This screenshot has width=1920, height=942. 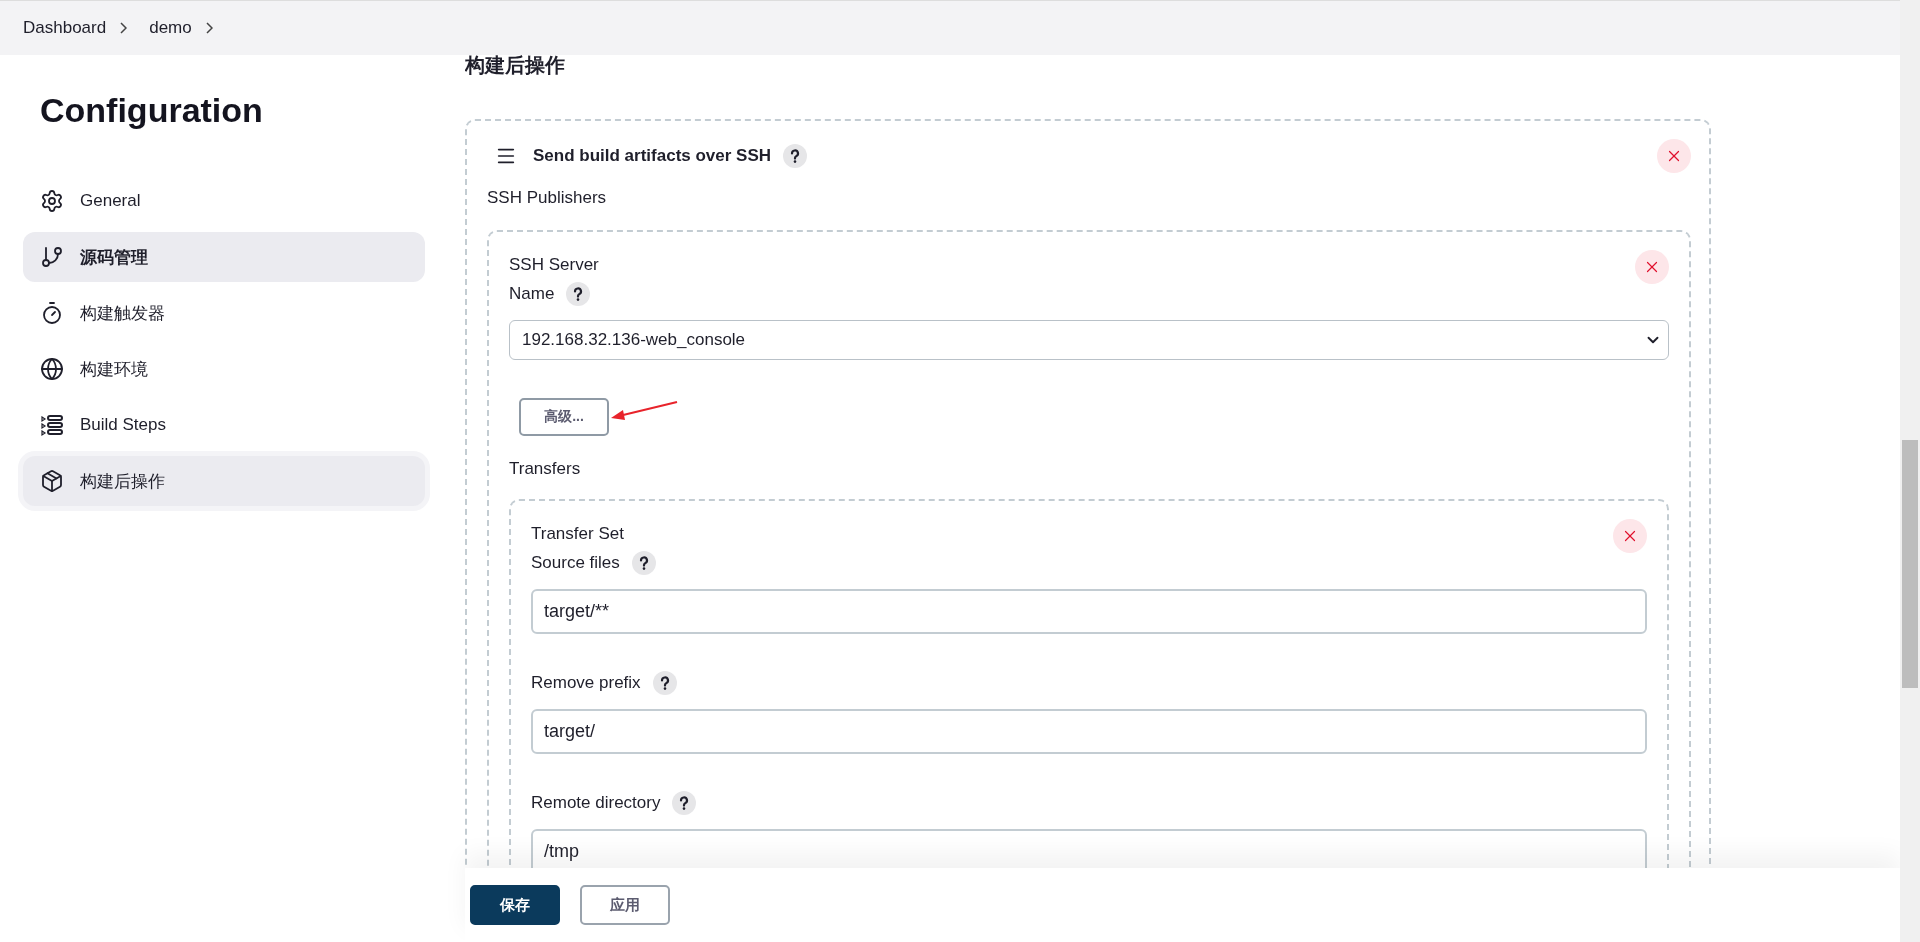 I want to click on timer-icon, so click(x=52, y=313).